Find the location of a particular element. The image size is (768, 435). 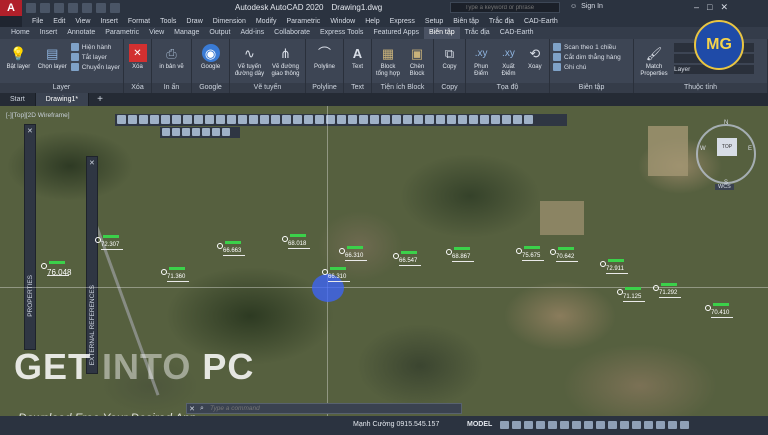

lineweight-icon is located at coordinates (576, 425).